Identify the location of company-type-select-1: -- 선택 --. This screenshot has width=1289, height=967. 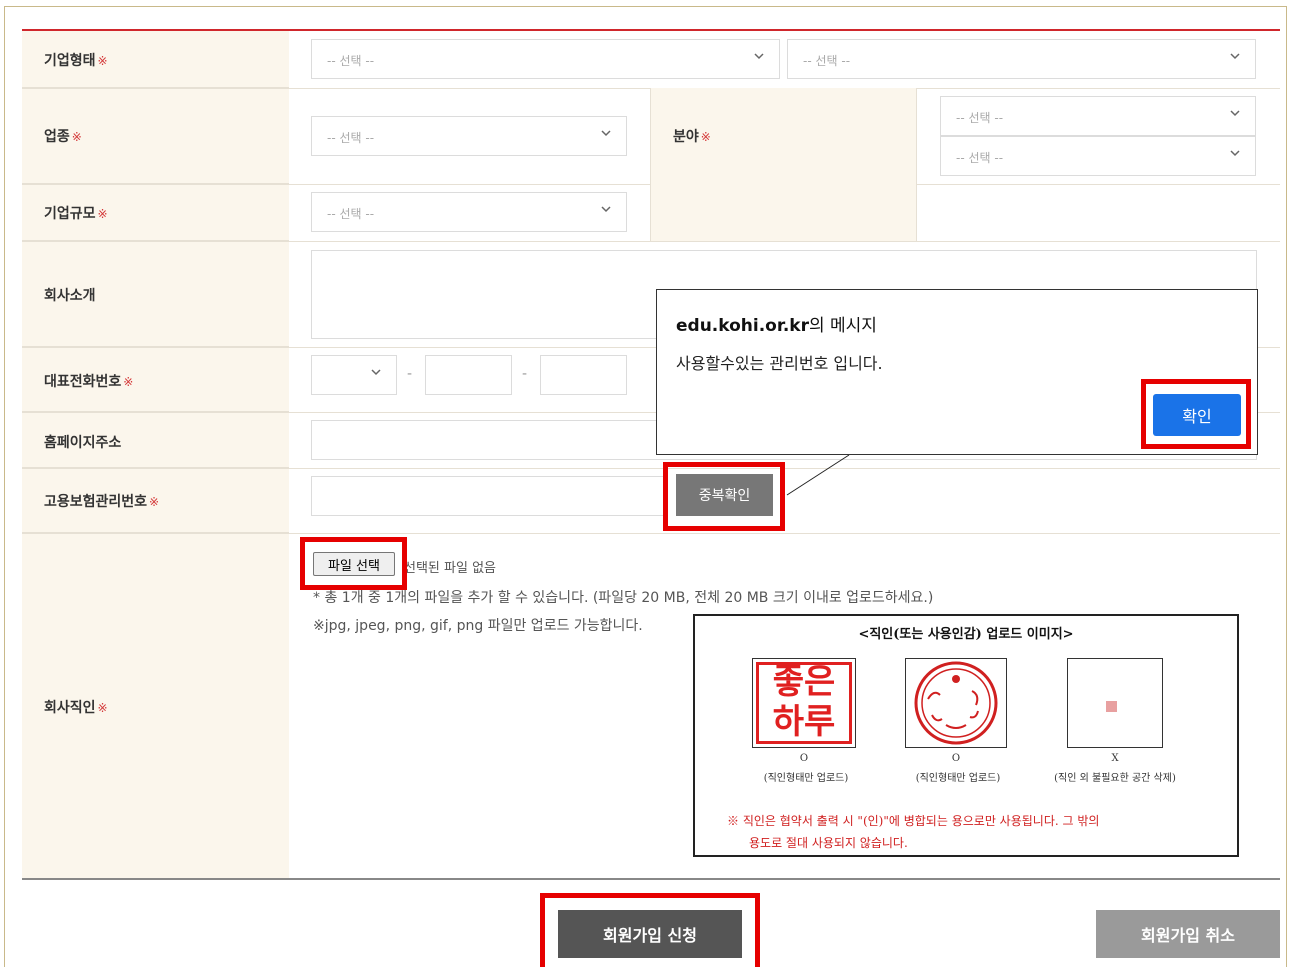
(545, 59).